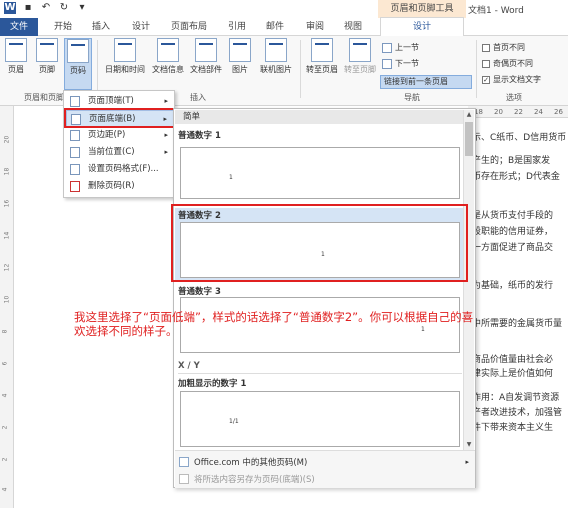 Image resolution: width=568 pixels, height=508 pixels. Describe the element at coordinates (353, 27) in the screenshot. I see `tab-view: 视图` at that location.